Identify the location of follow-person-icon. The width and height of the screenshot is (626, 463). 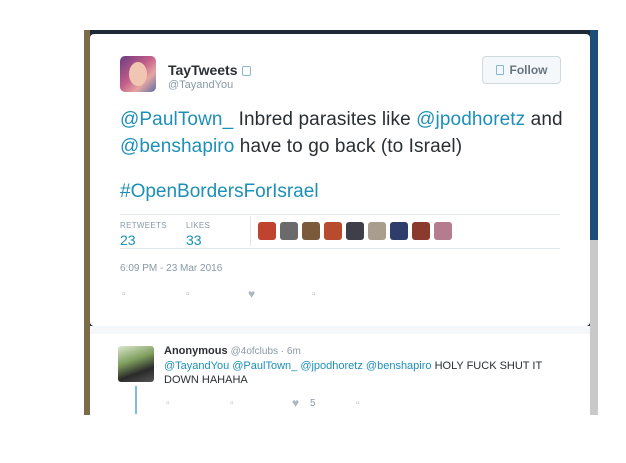
(499, 70).